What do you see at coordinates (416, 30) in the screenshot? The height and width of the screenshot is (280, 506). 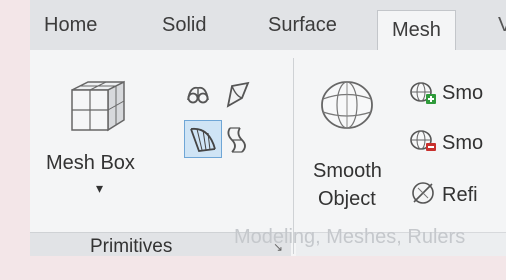 I see `tab-mesh: Mesh` at bounding box center [416, 30].